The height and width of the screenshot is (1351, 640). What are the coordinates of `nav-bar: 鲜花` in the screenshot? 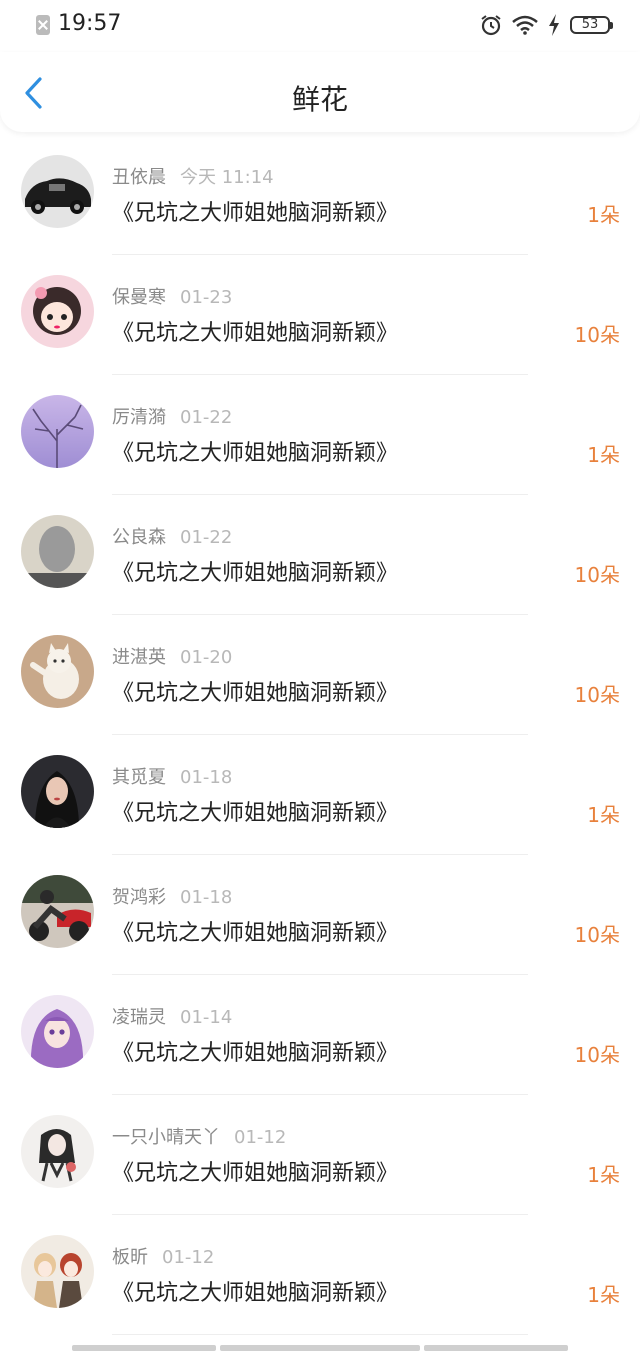 It's located at (320, 92).